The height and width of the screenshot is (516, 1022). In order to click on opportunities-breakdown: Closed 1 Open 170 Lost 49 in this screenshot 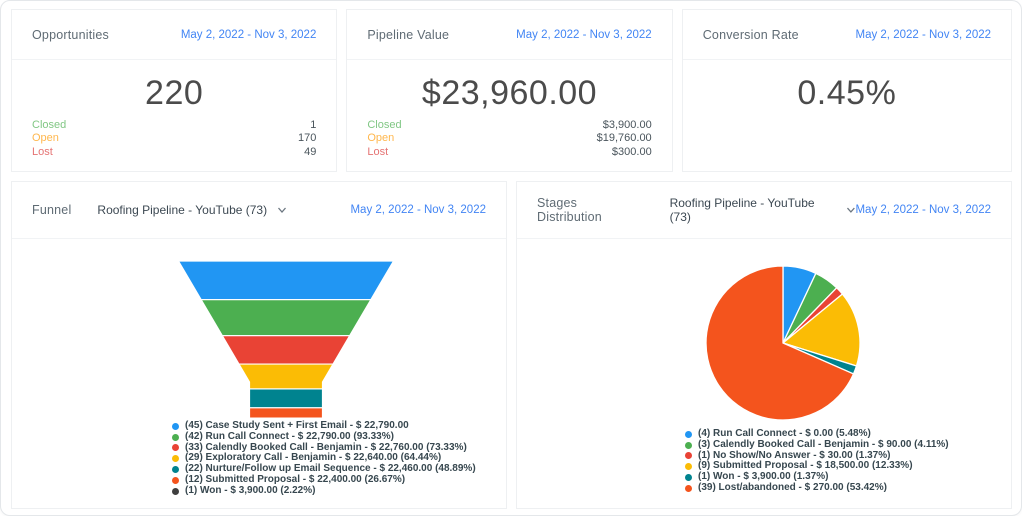, I will do `click(174, 145)`.